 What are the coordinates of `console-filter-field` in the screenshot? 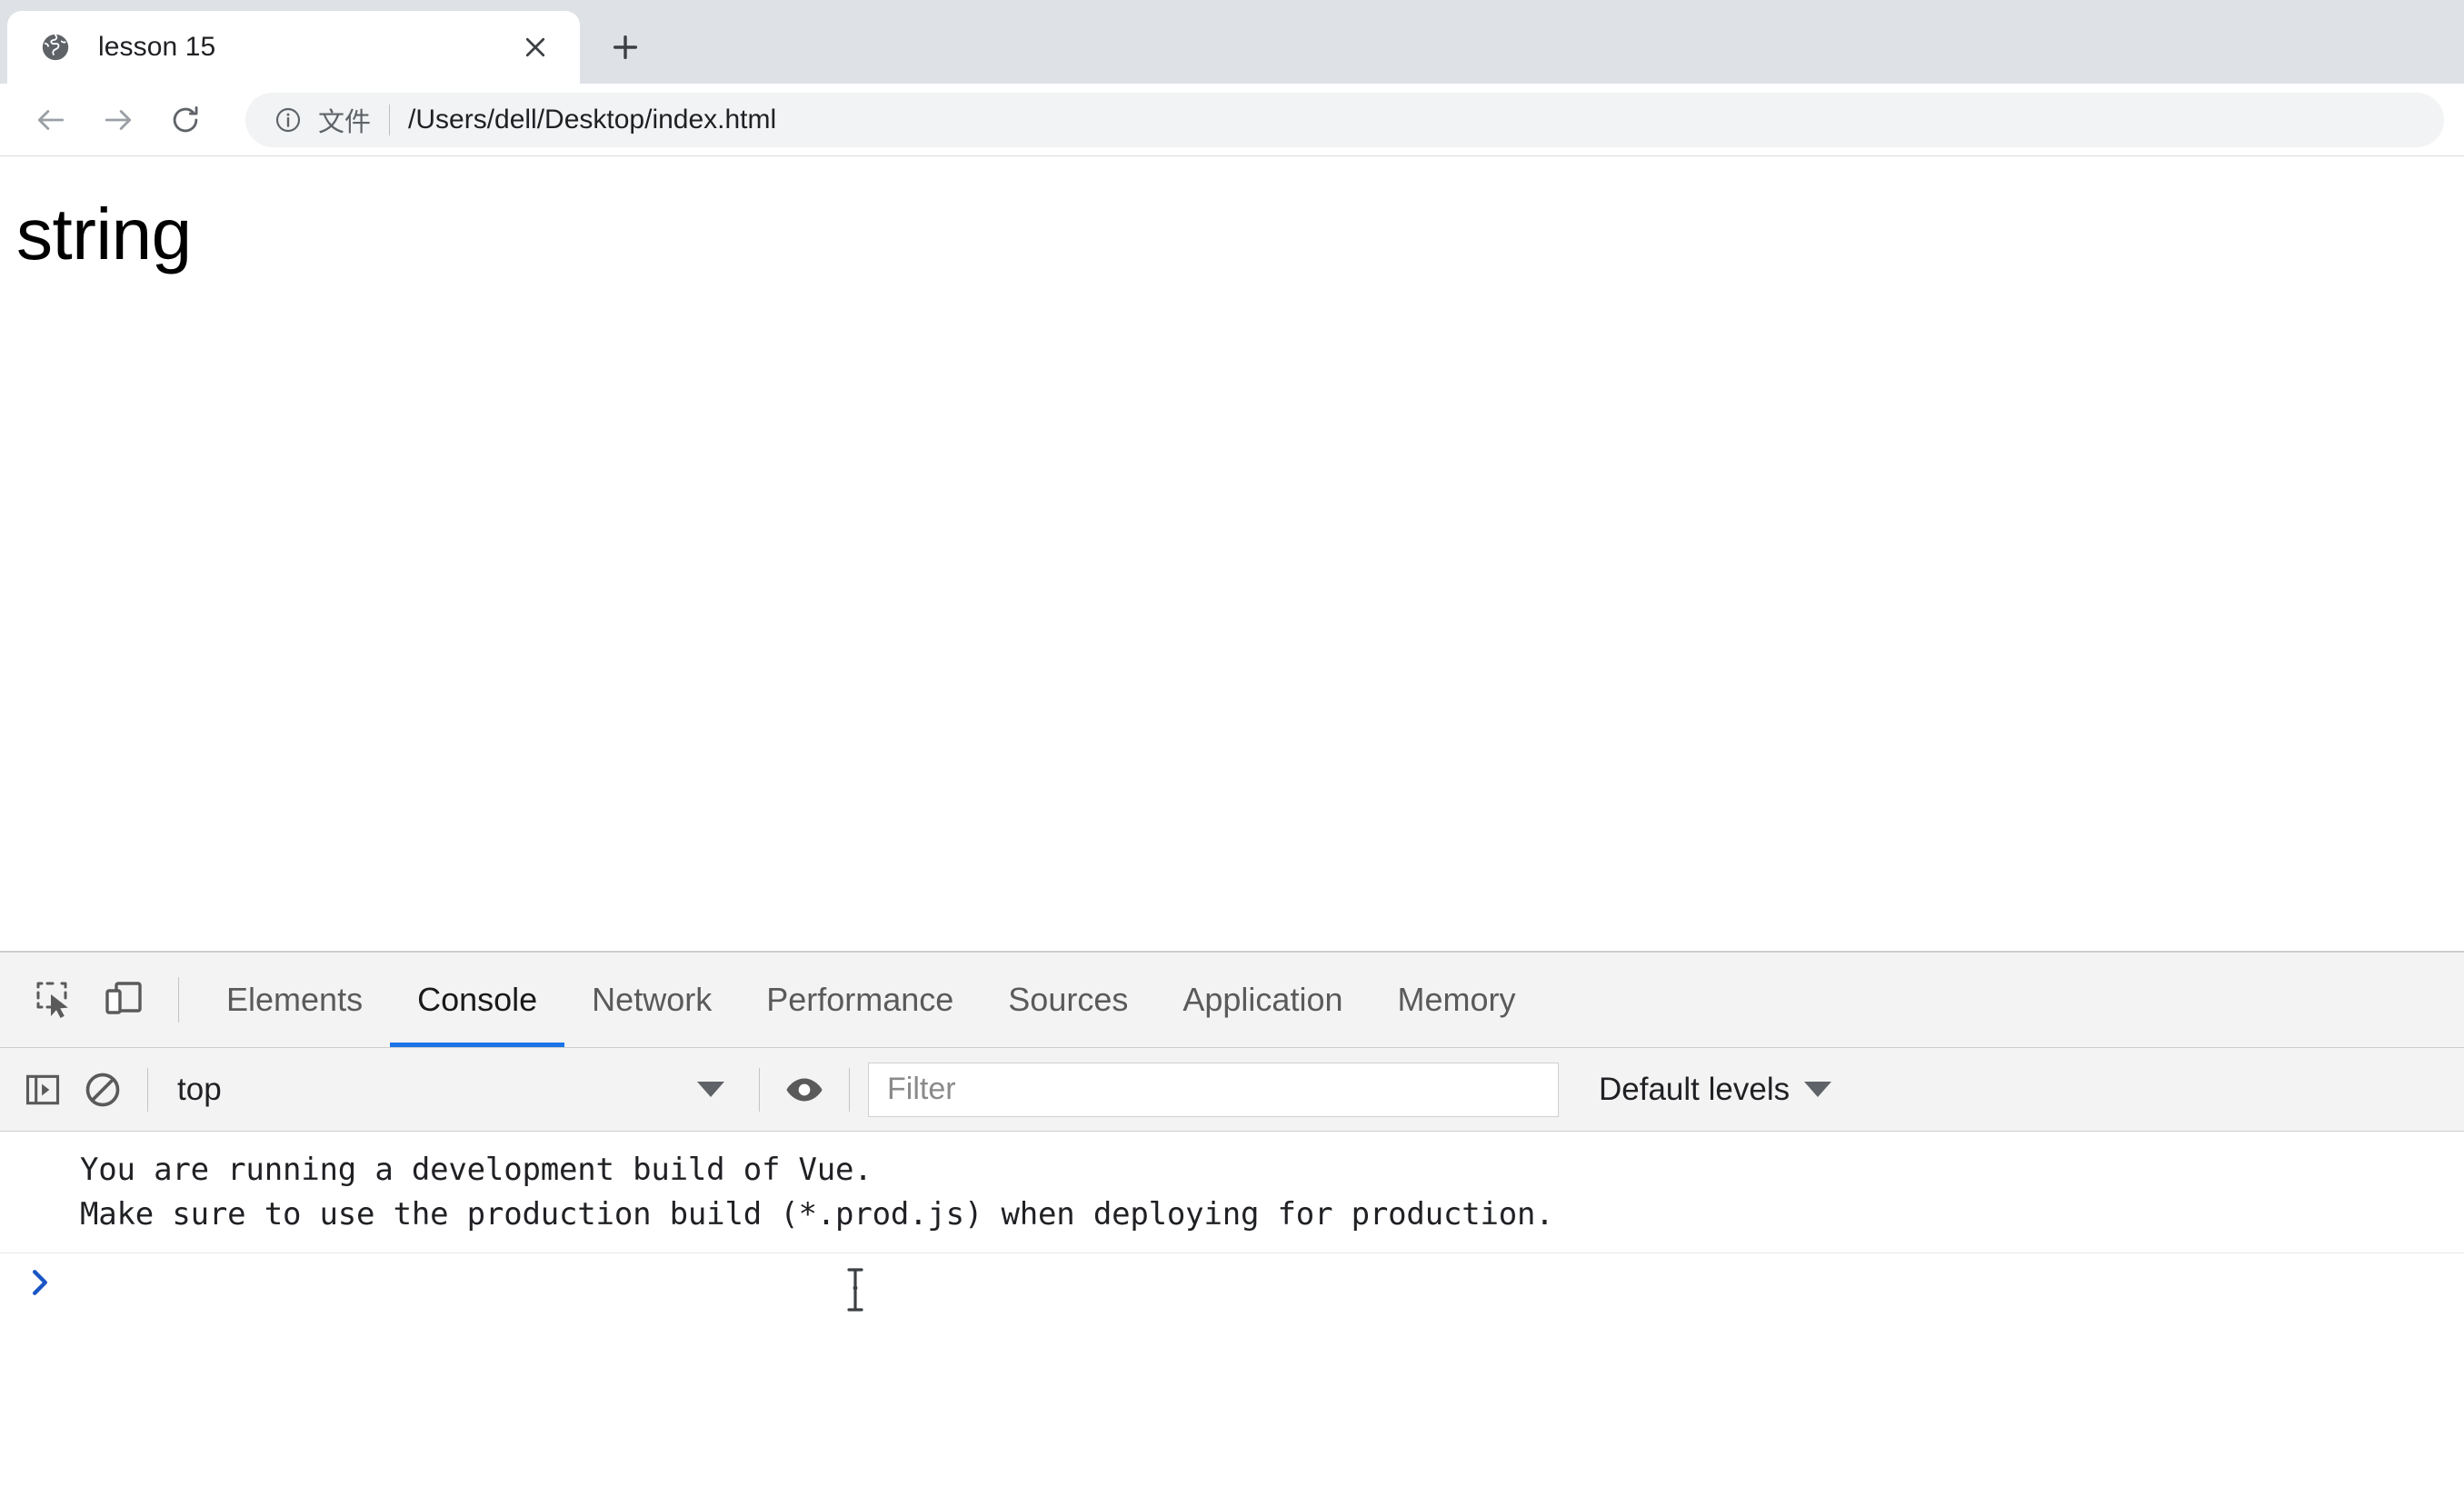 It's located at (1213, 1089).